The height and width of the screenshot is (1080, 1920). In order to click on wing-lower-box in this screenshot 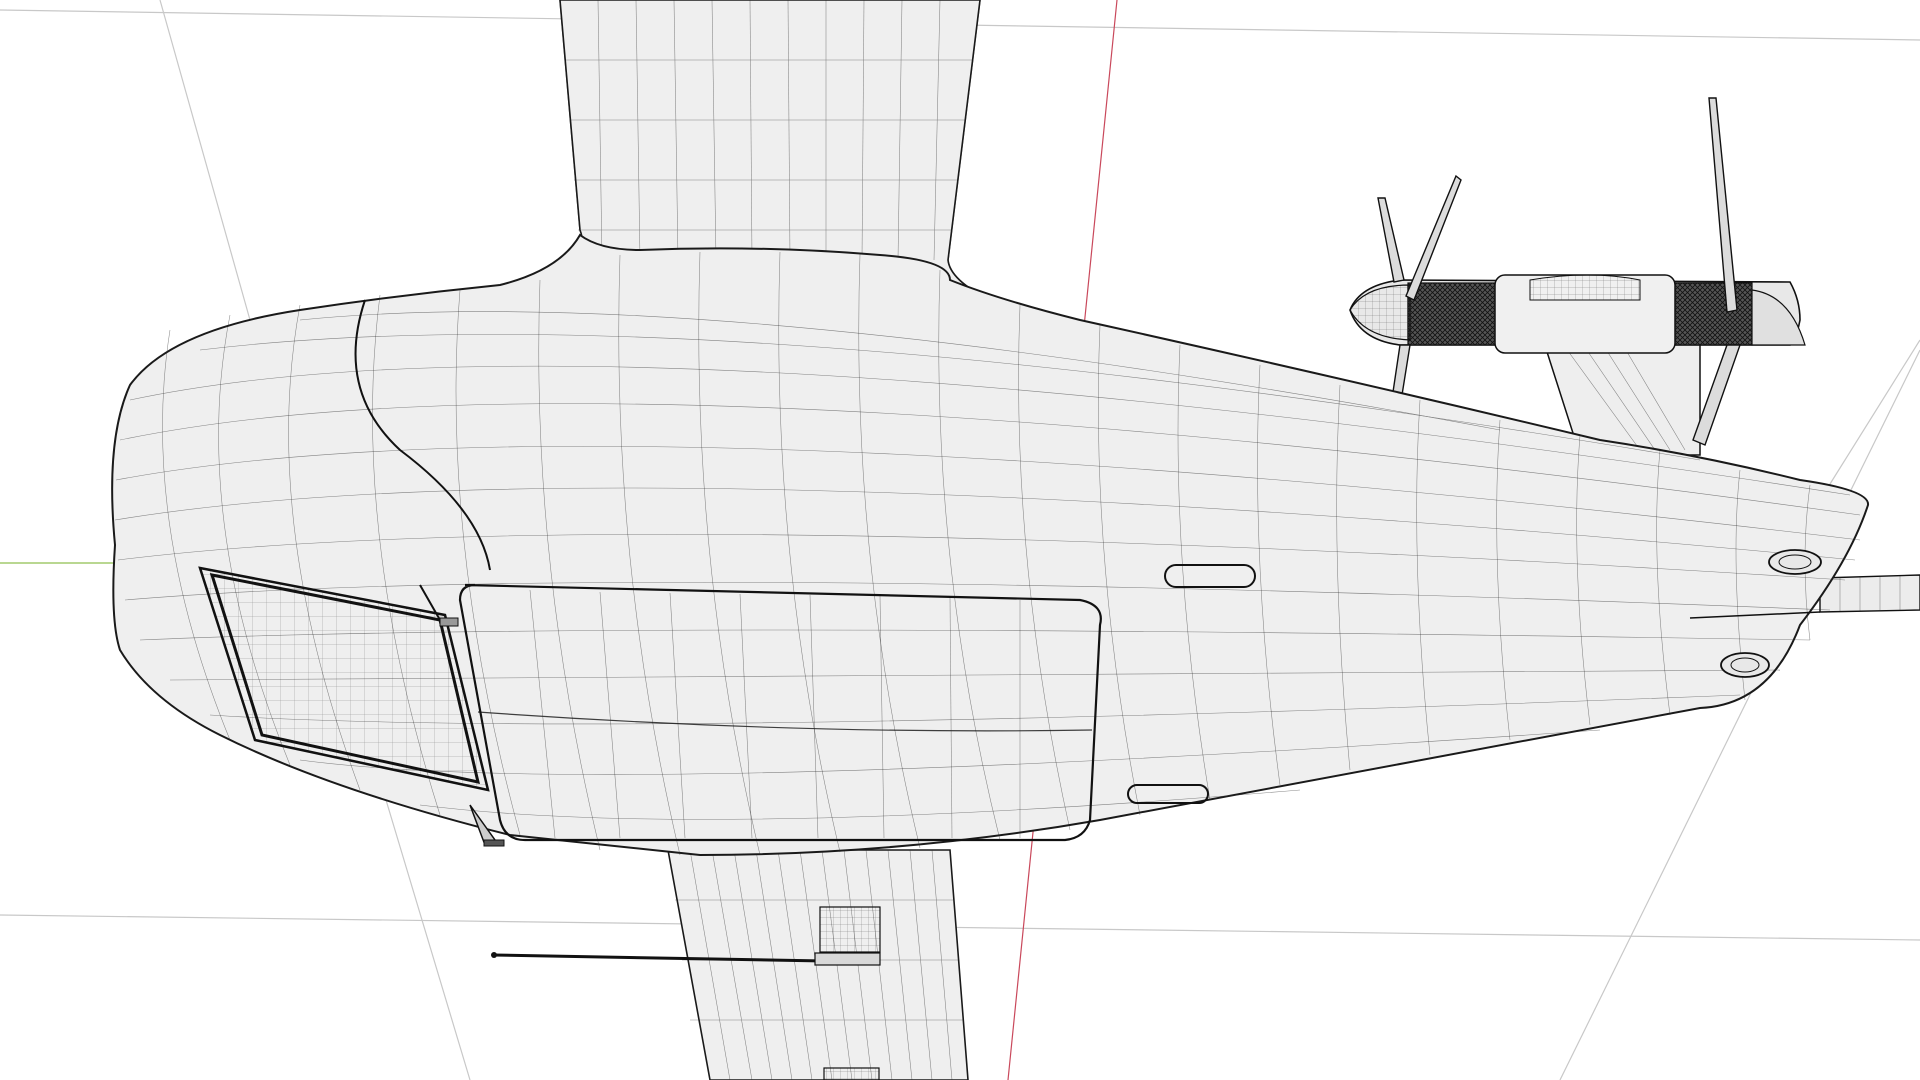, I will do `click(851, 1073)`.